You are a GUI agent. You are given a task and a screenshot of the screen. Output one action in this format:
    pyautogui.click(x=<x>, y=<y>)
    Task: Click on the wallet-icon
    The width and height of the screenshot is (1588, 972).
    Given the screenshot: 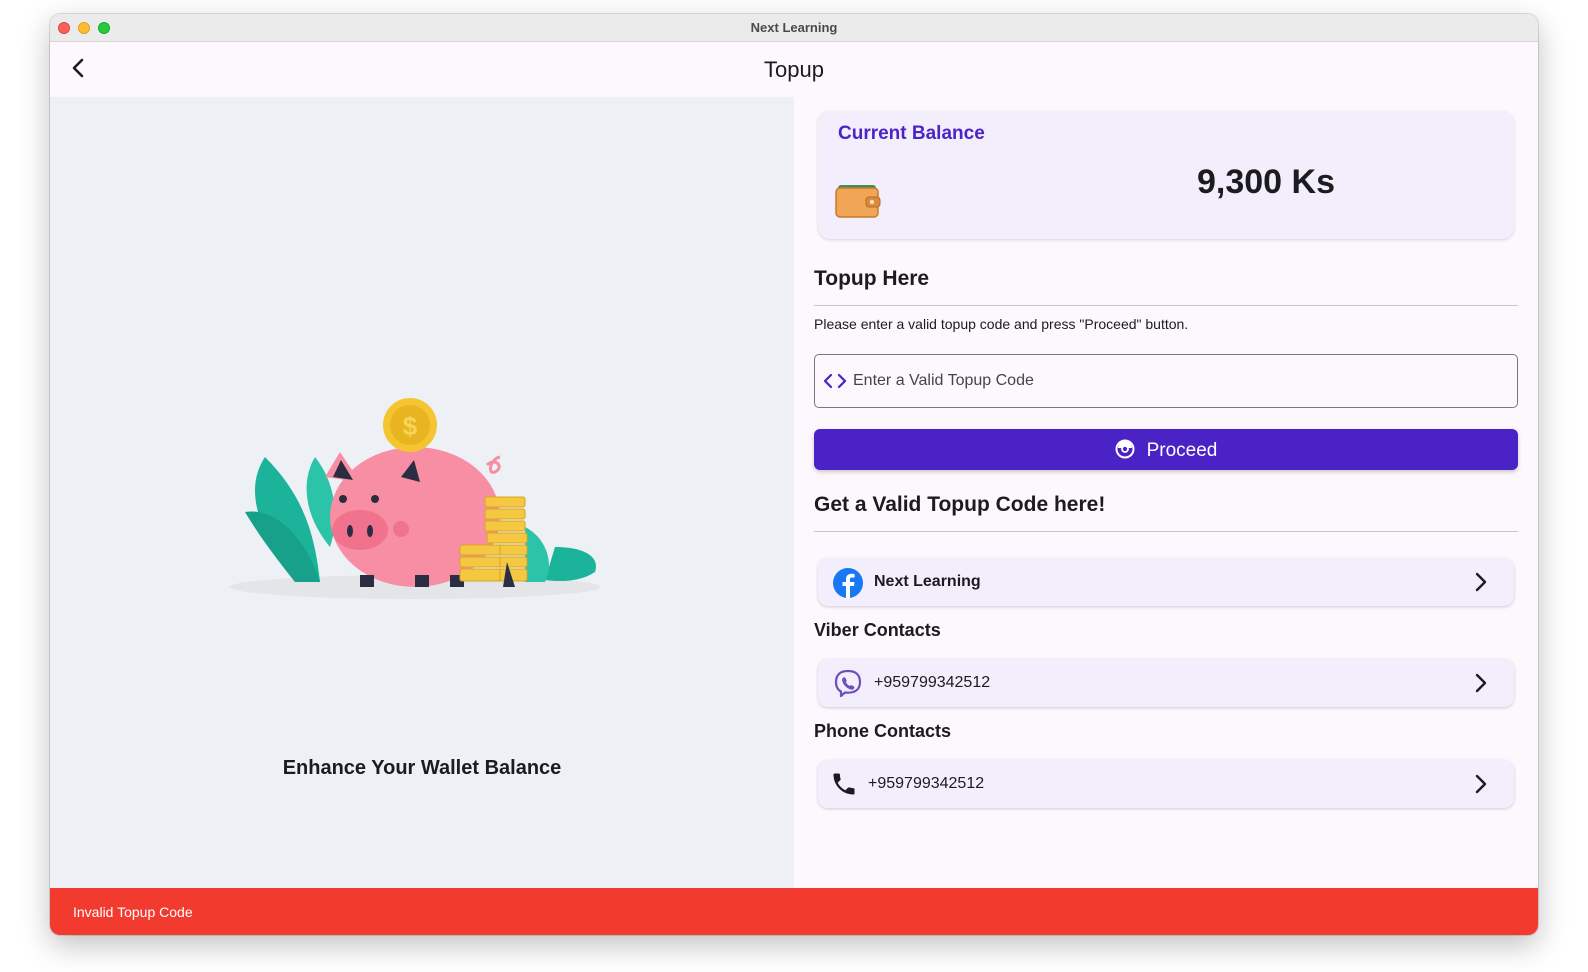 What is the action you would take?
    pyautogui.click(x=858, y=201)
    